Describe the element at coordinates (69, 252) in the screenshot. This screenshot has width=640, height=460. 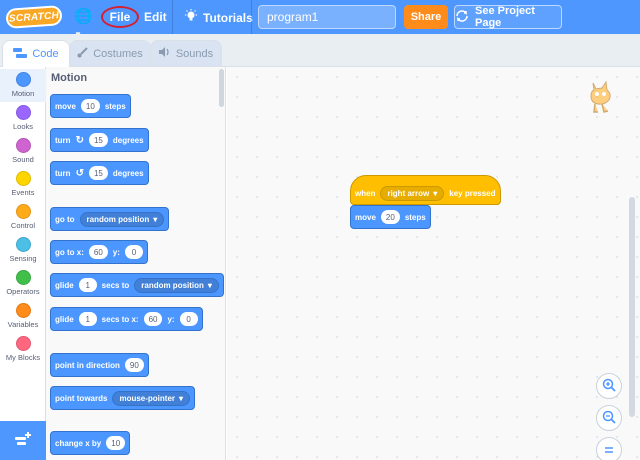
I see `block-text: go to x:` at that location.